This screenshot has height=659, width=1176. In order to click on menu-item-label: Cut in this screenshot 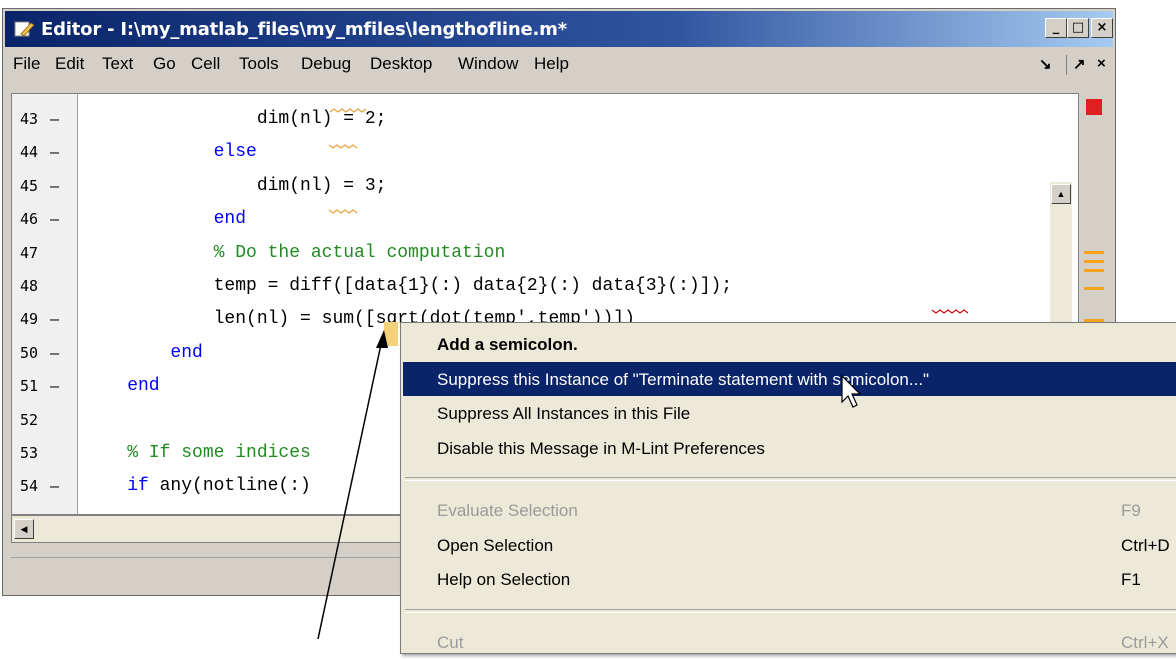, I will do `click(450, 642)`.